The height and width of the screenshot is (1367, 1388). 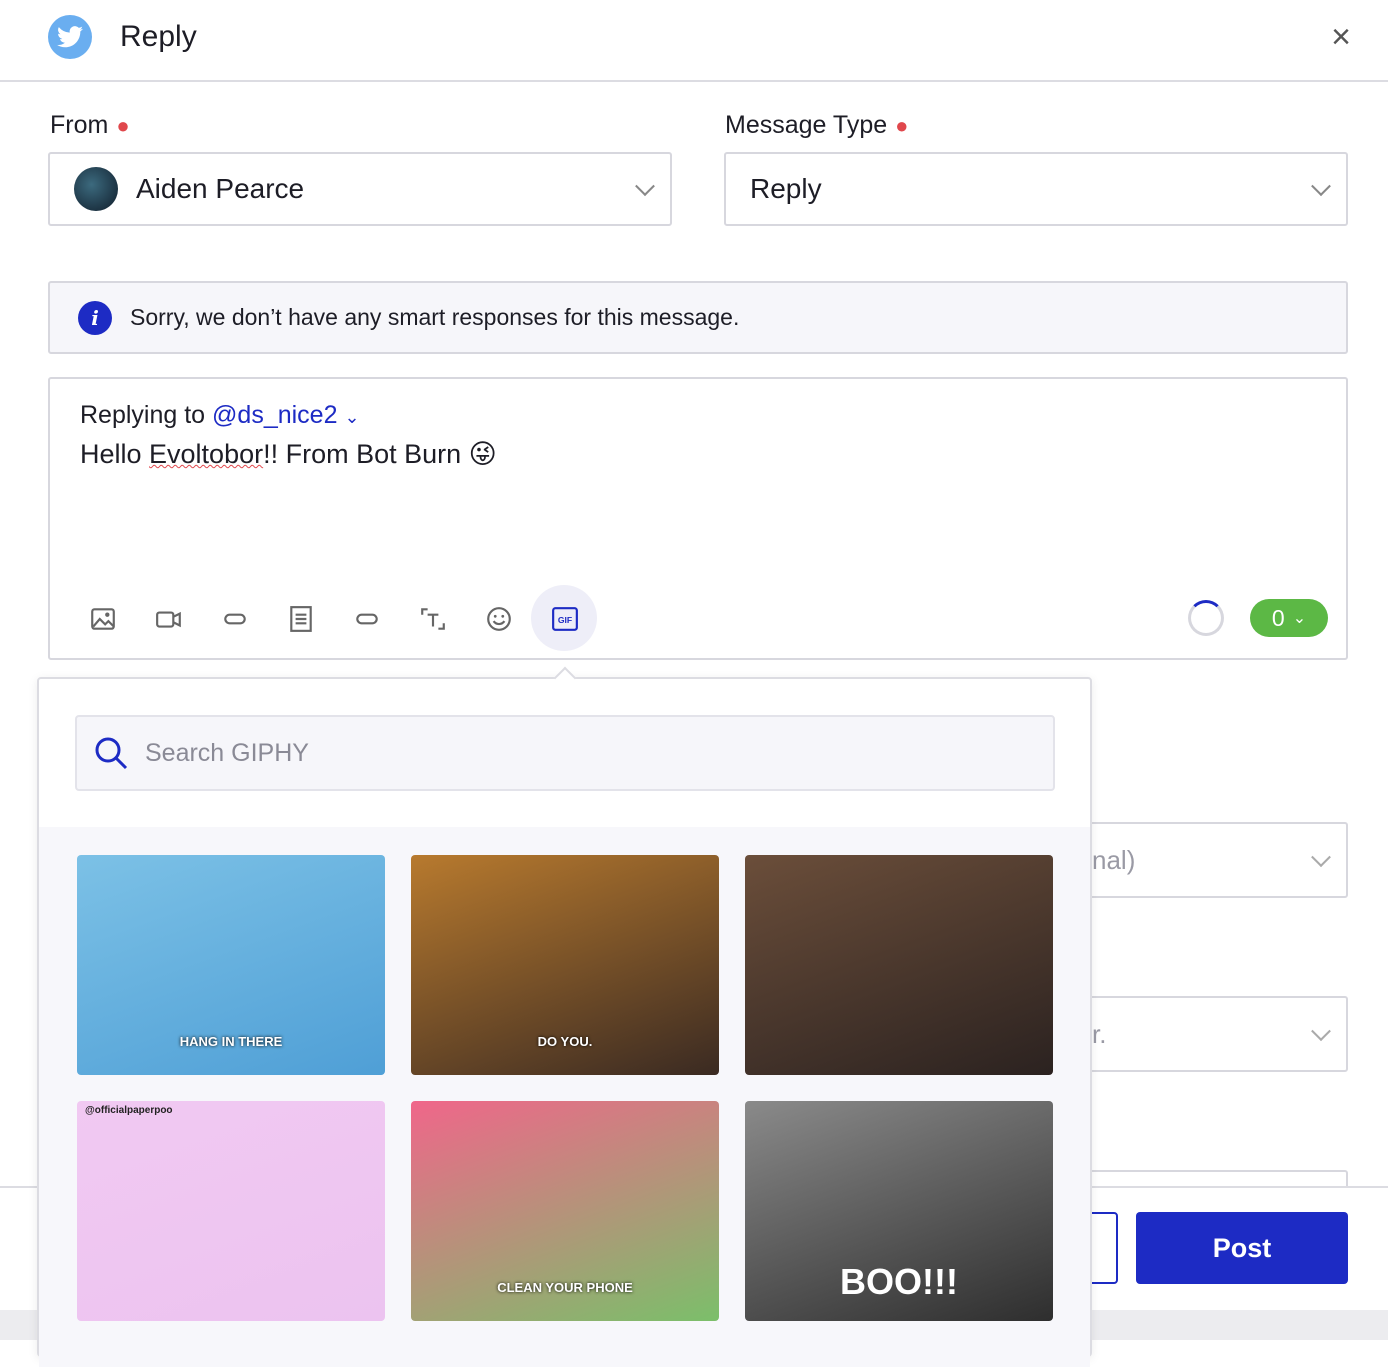 I want to click on search-icon, so click(x=111, y=753).